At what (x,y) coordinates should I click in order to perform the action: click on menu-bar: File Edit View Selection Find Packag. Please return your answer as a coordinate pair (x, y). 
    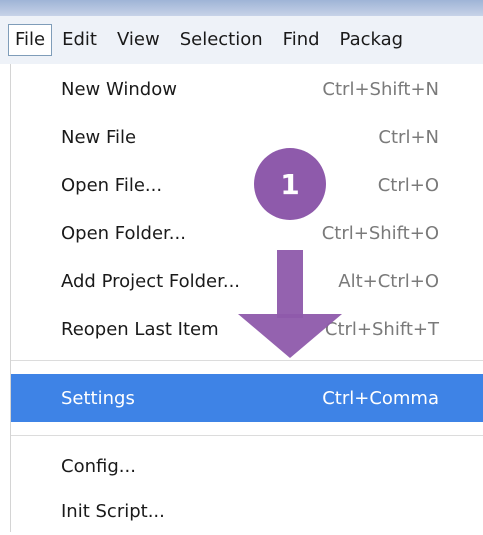
    Looking at the image, I should click on (241, 40).